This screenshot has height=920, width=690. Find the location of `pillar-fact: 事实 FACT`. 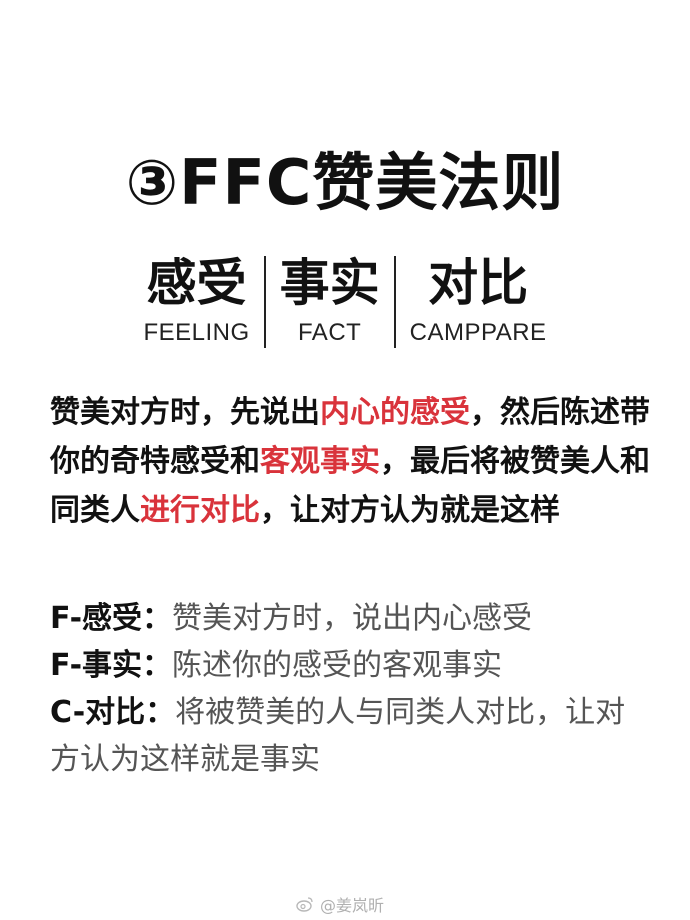

pillar-fact: 事实 FACT is located at coordinates (330, 300).